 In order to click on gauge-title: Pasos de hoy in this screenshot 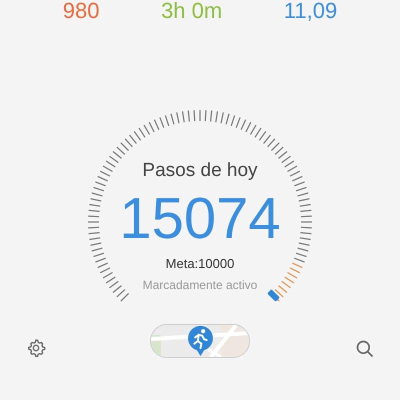, I will do `click(200, 170)`.